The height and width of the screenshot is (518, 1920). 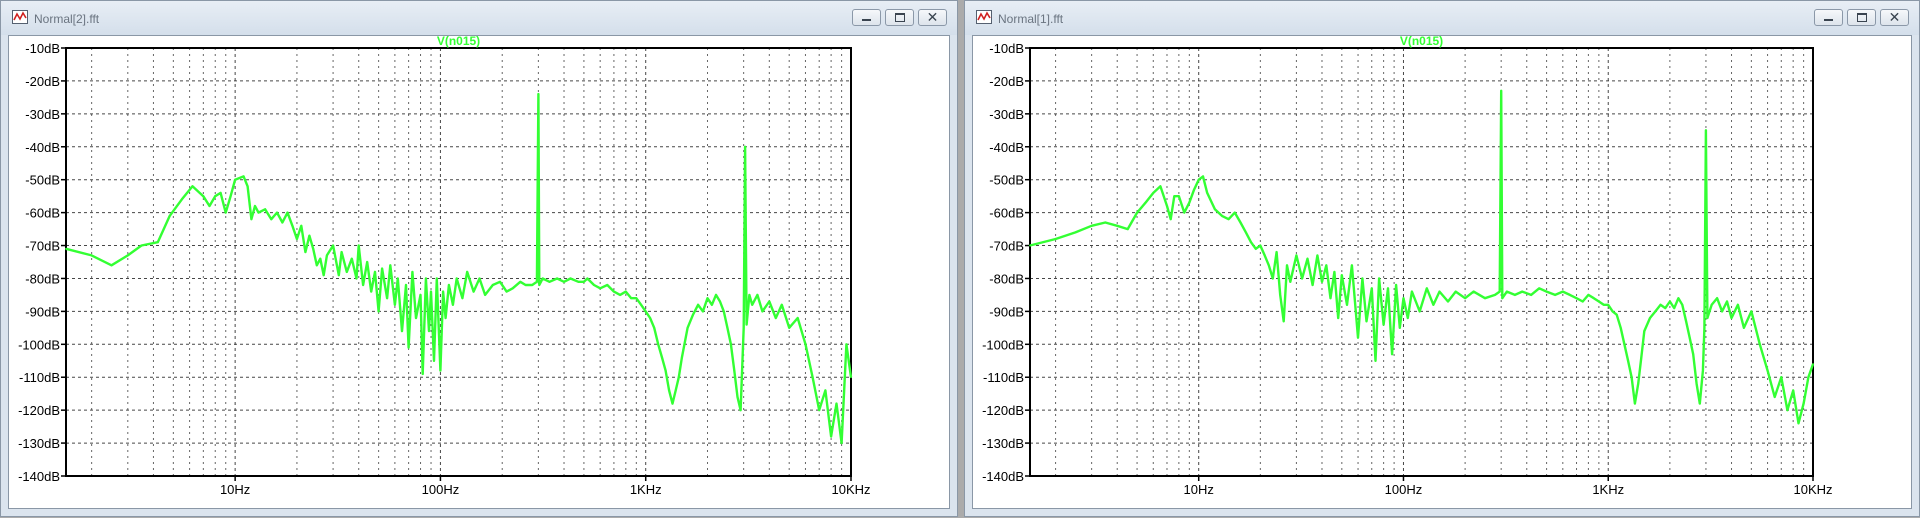 What do you see at coordinates (1404, 489) in the screenshot?
I see `x-tick-label: 100Hz` at bounding box center [1404, 489].